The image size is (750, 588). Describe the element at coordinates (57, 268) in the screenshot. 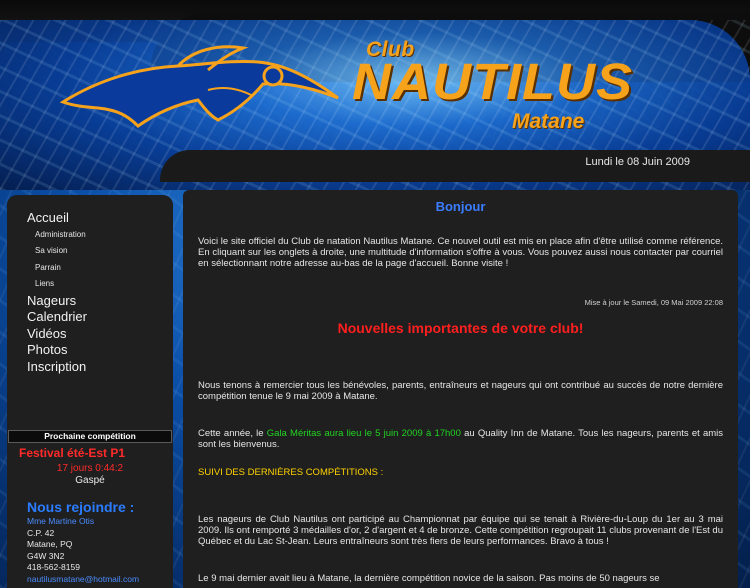

I see `nav-parrain: Parrain` at that location.